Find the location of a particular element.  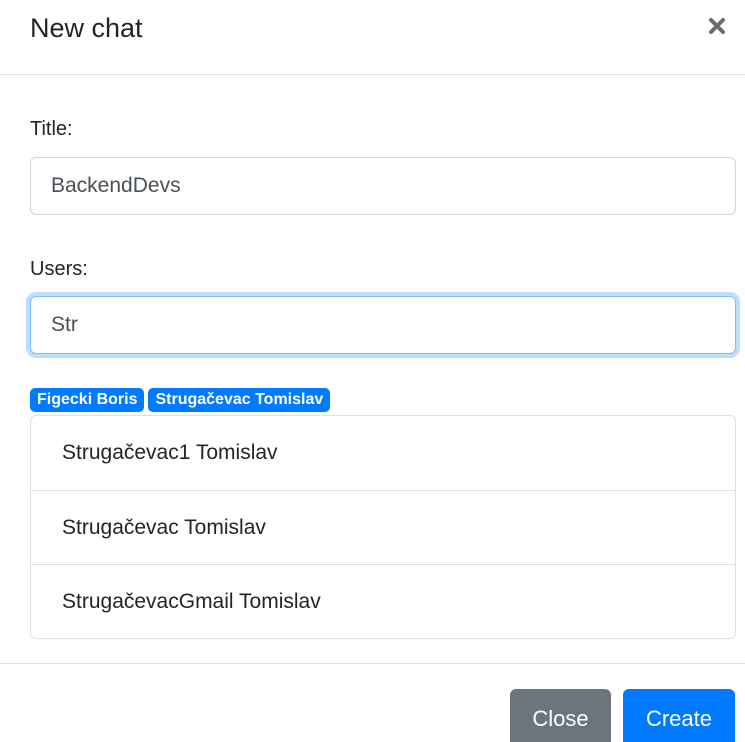

list-item: Strugačevac1 Tomislav is located at coordinates (383, 453).